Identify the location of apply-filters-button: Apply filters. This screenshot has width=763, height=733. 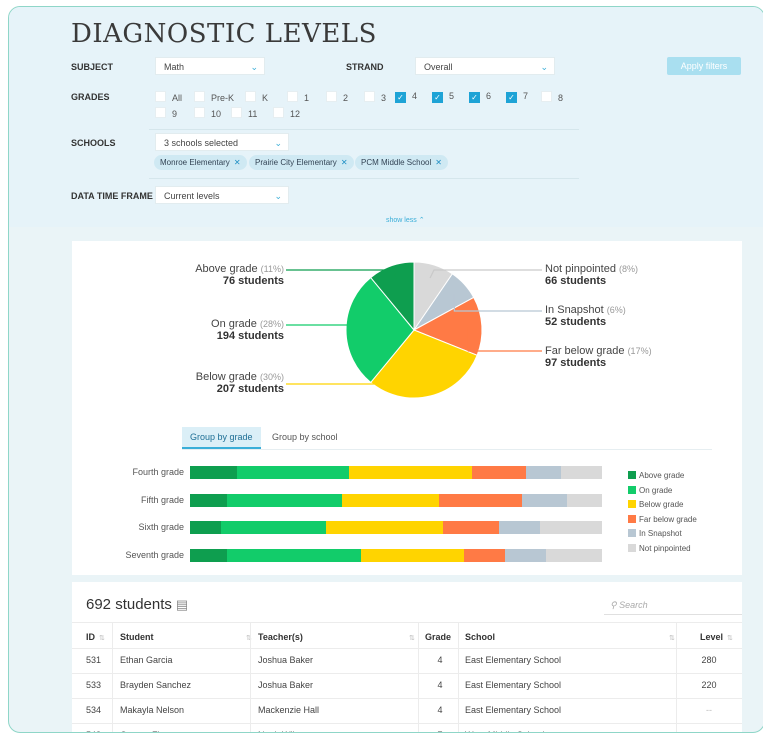
(704, 66).